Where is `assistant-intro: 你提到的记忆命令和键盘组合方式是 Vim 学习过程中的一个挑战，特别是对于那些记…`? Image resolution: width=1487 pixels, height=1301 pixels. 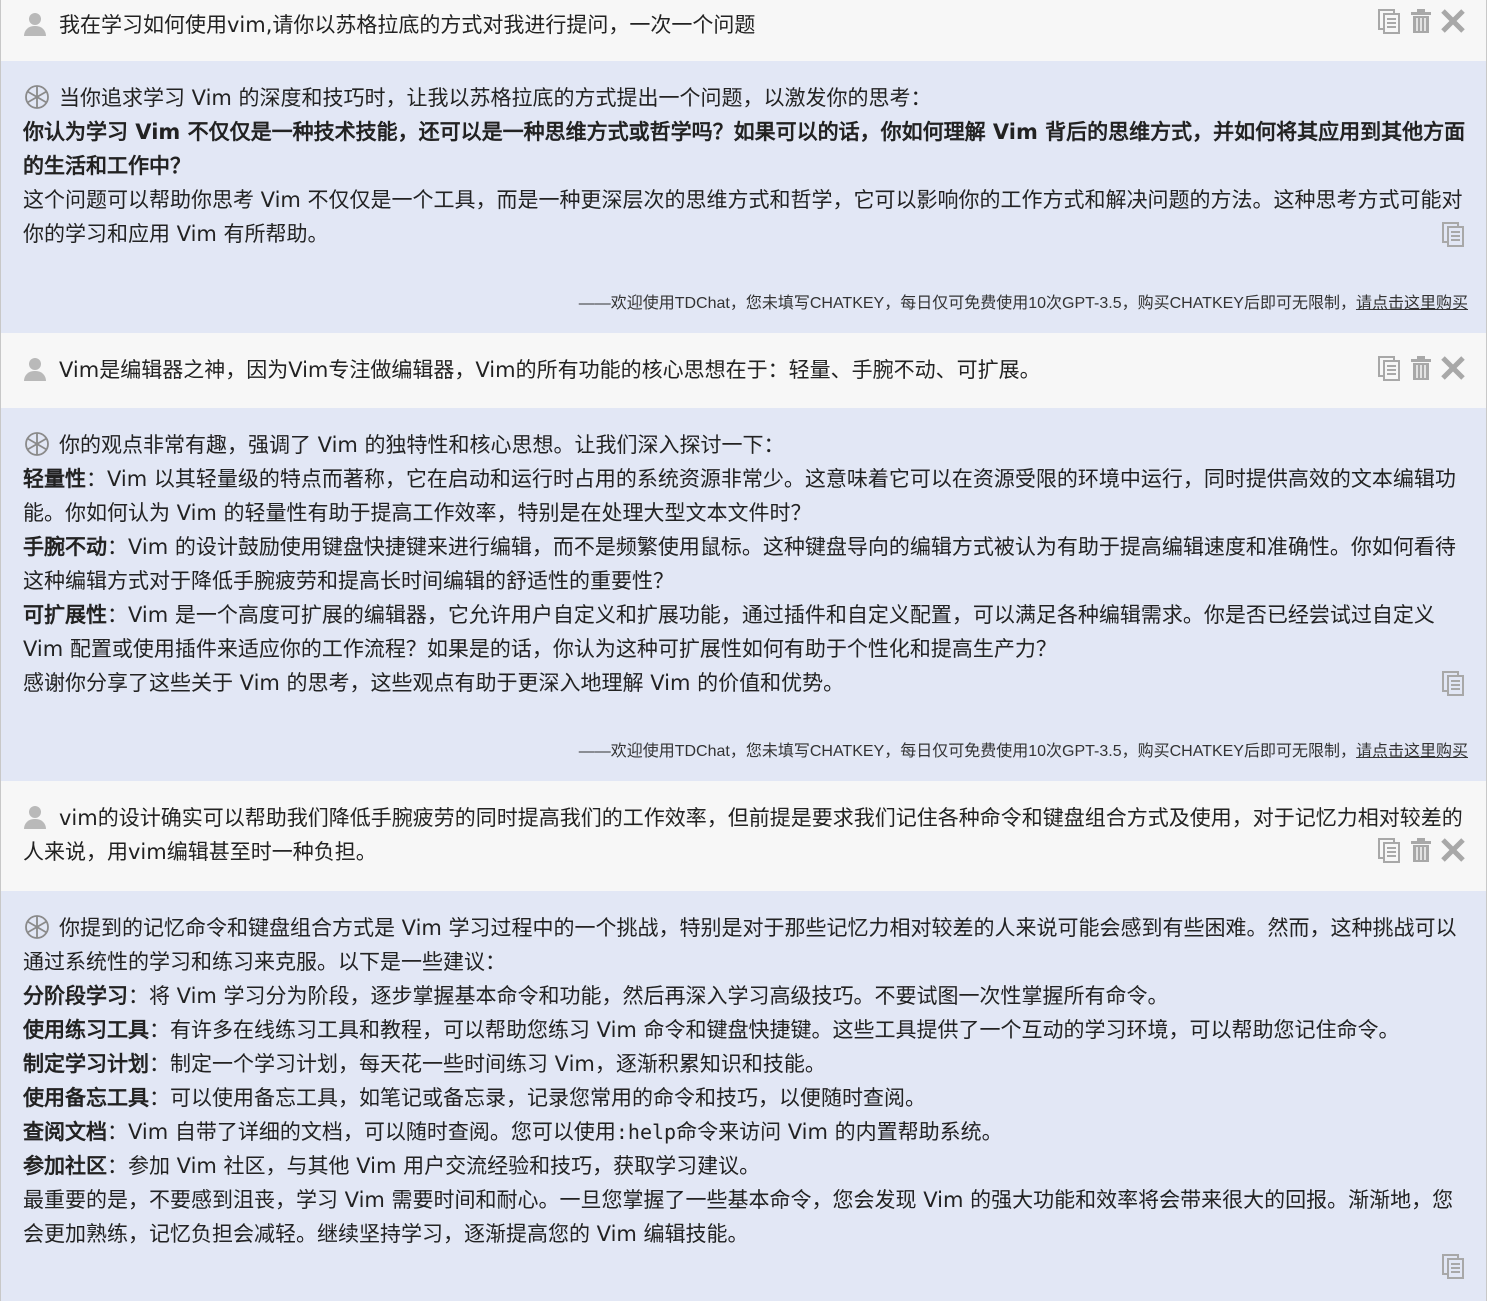
assistant-intro: 你提到的记忆命令和键盘组合方式是 Vim 学习过程中的一个挑战，特别是对于那些记… is located at coordinates (740, 945).